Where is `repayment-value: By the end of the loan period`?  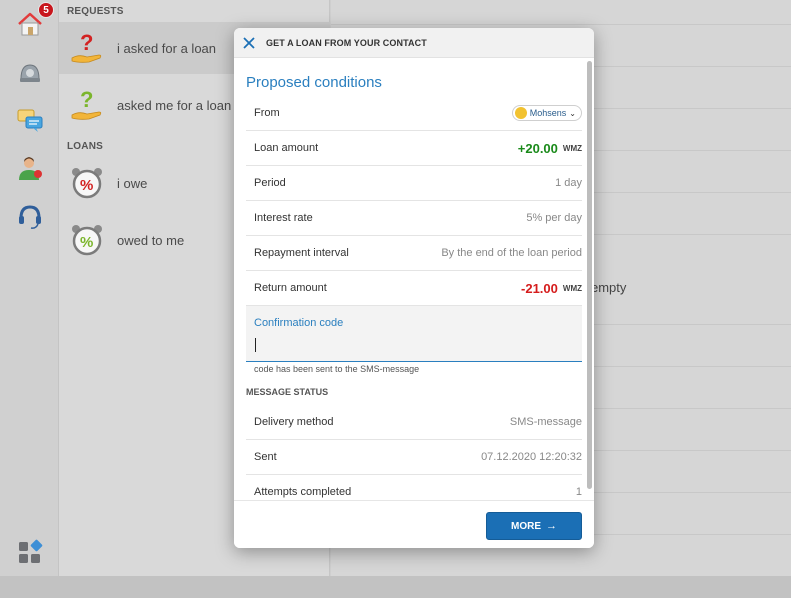 repayment-value: By the end of the loan period is located at coordinates (511, 253).